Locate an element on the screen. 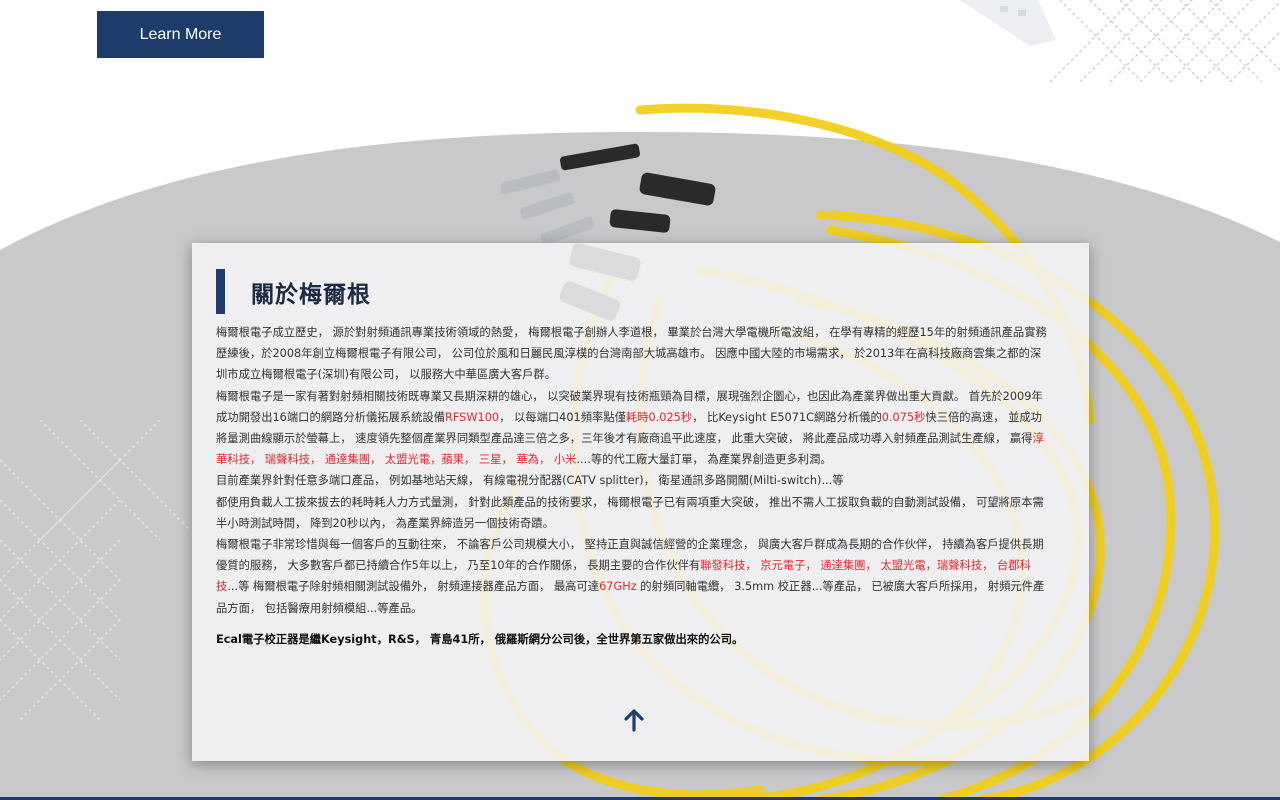  highlight-text: RFSW100 is located at coordinates (472, 417).